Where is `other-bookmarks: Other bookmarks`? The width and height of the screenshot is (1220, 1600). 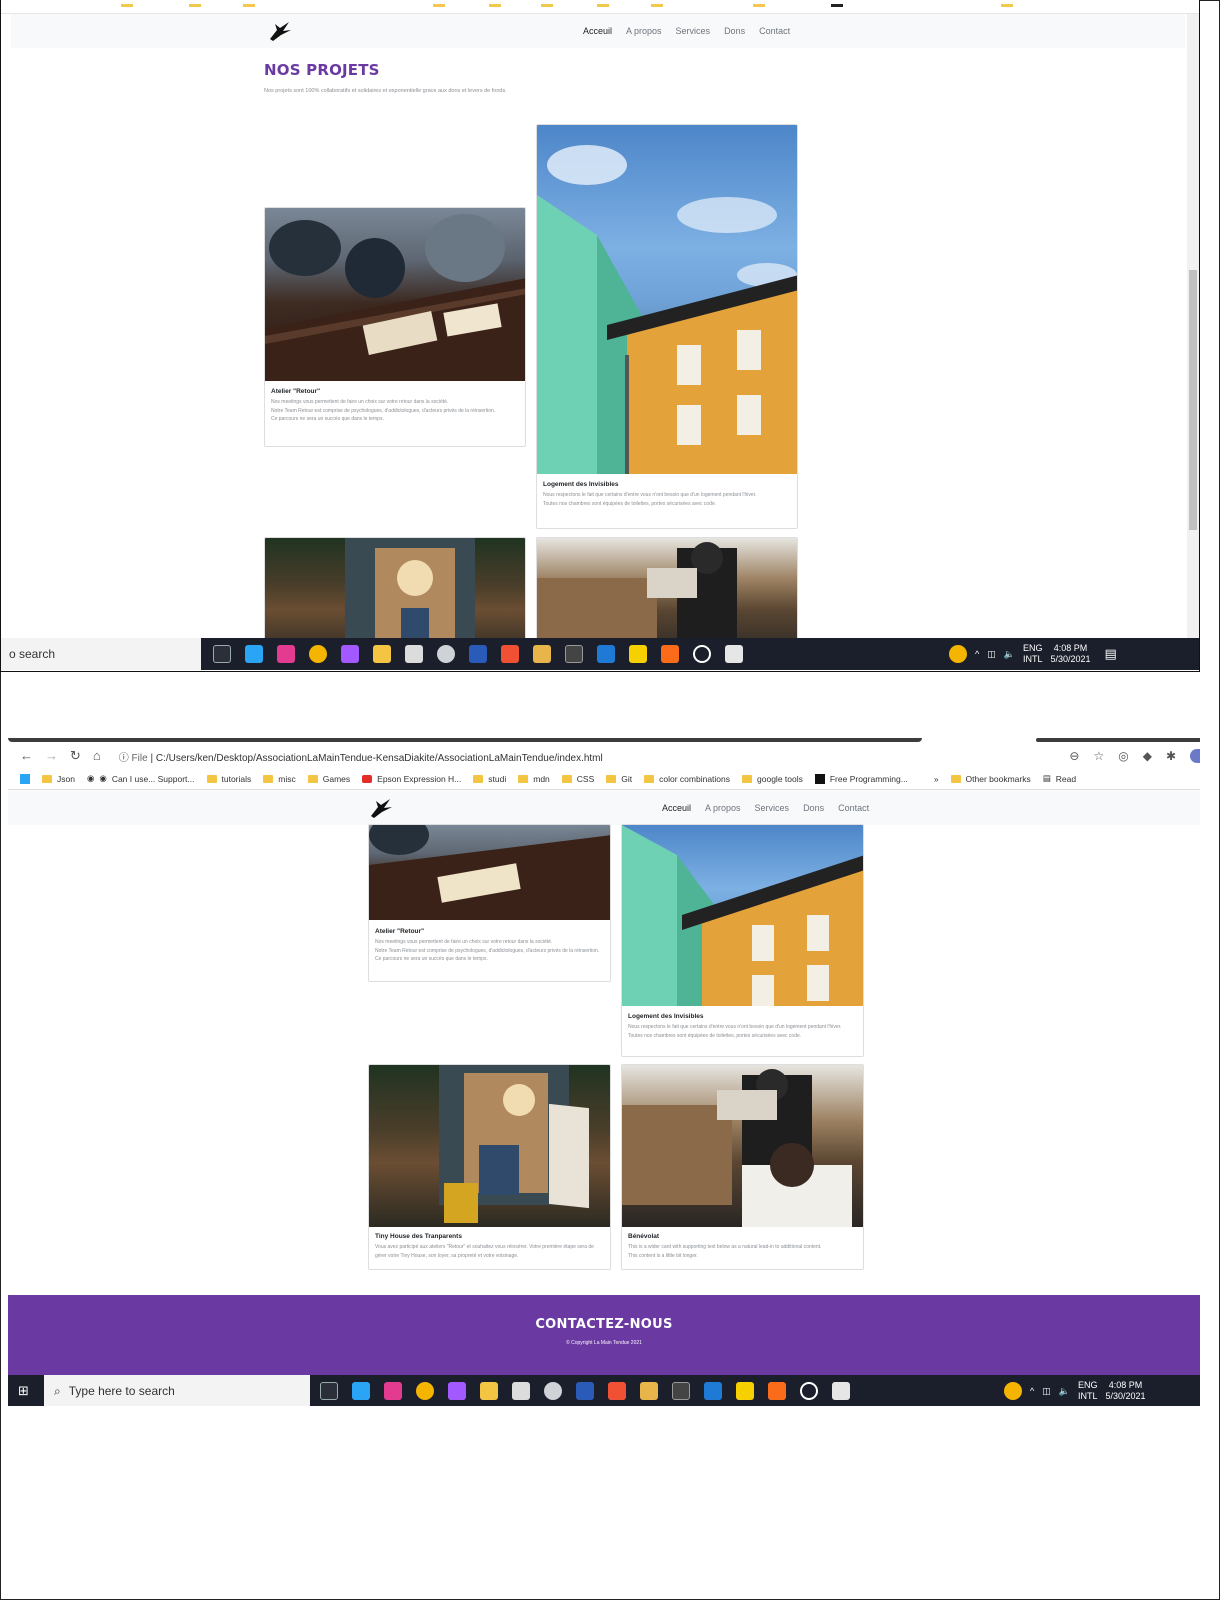
other-bookmarks: Other bookmarks is located at coordinates (990, 779).